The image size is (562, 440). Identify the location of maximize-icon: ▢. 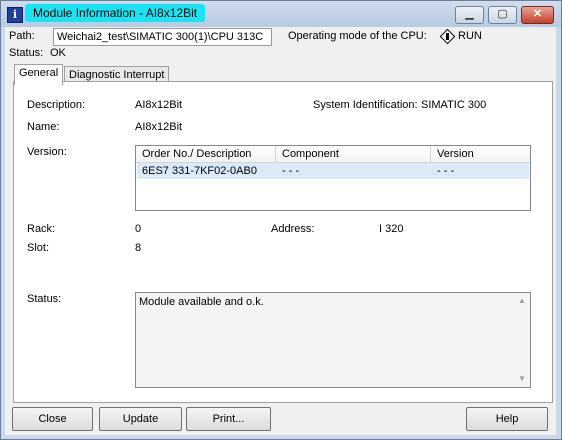
(502, 14).